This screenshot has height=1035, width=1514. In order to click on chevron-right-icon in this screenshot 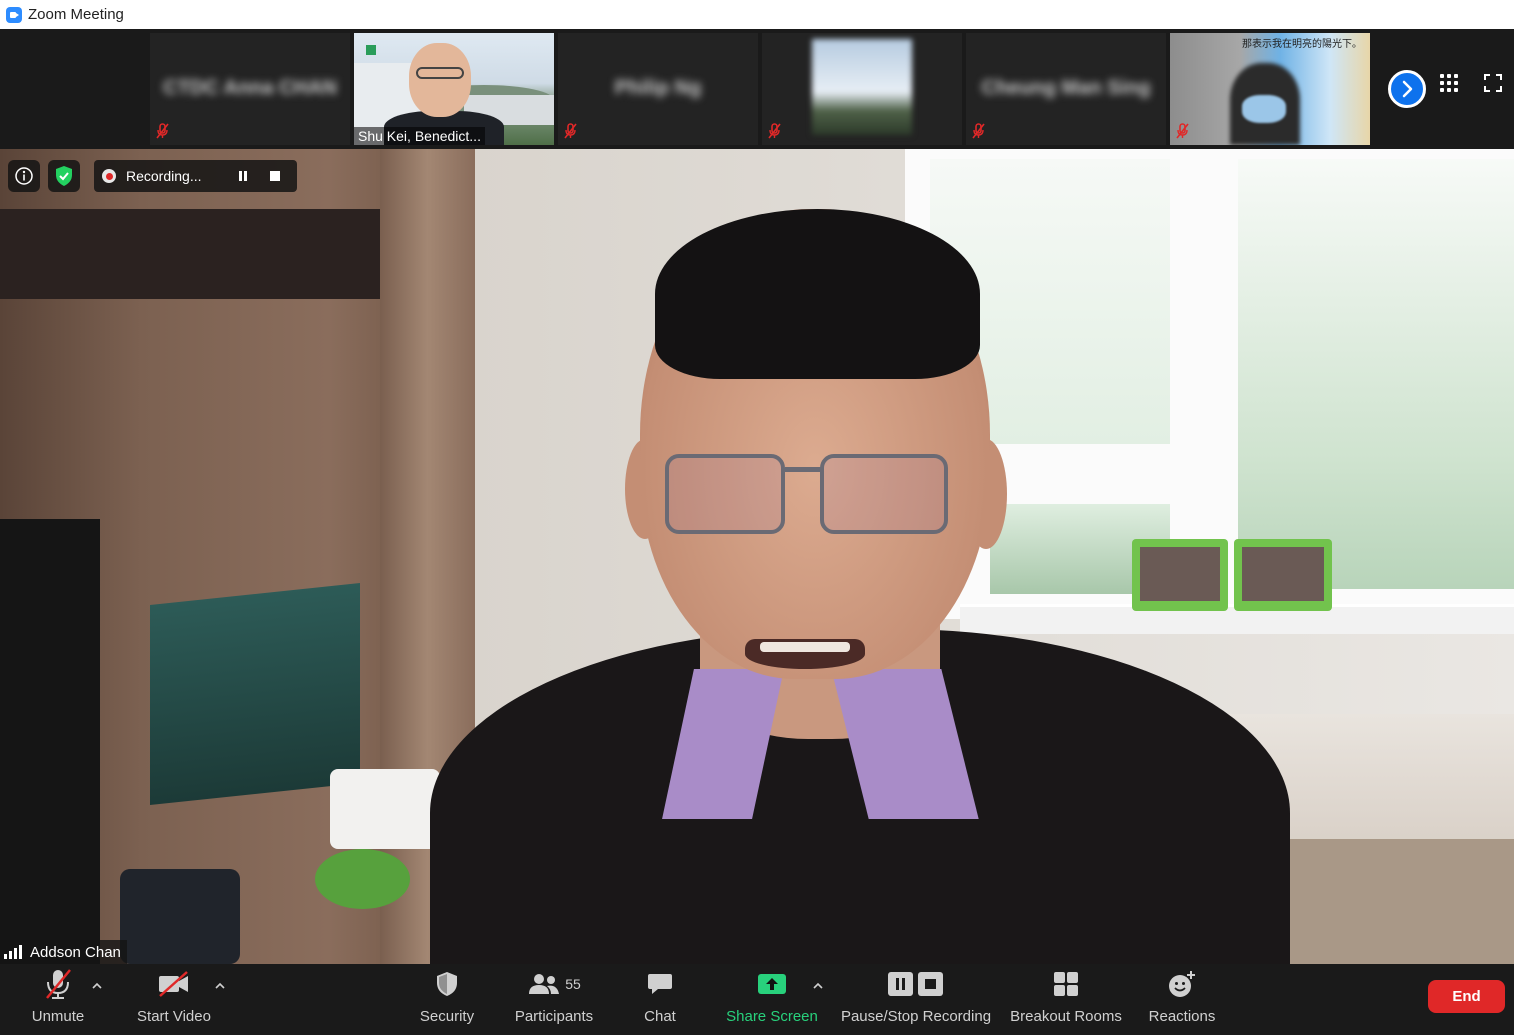, I will do `click(1407, 89)`.